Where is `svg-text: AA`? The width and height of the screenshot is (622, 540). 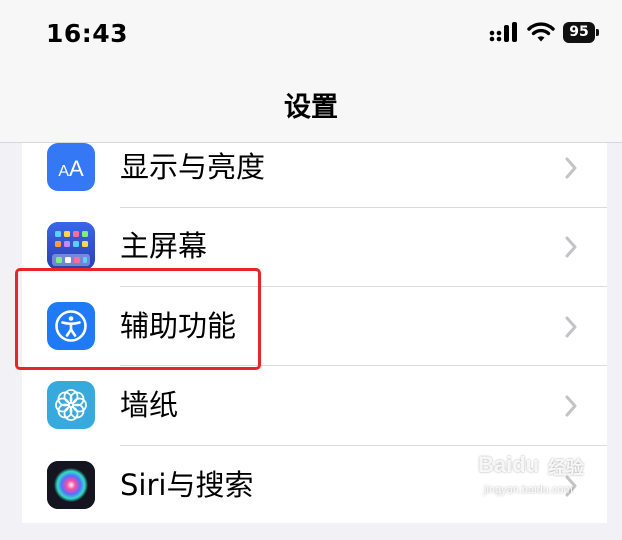
svg-text: AA is located at coordinates (71, 168).